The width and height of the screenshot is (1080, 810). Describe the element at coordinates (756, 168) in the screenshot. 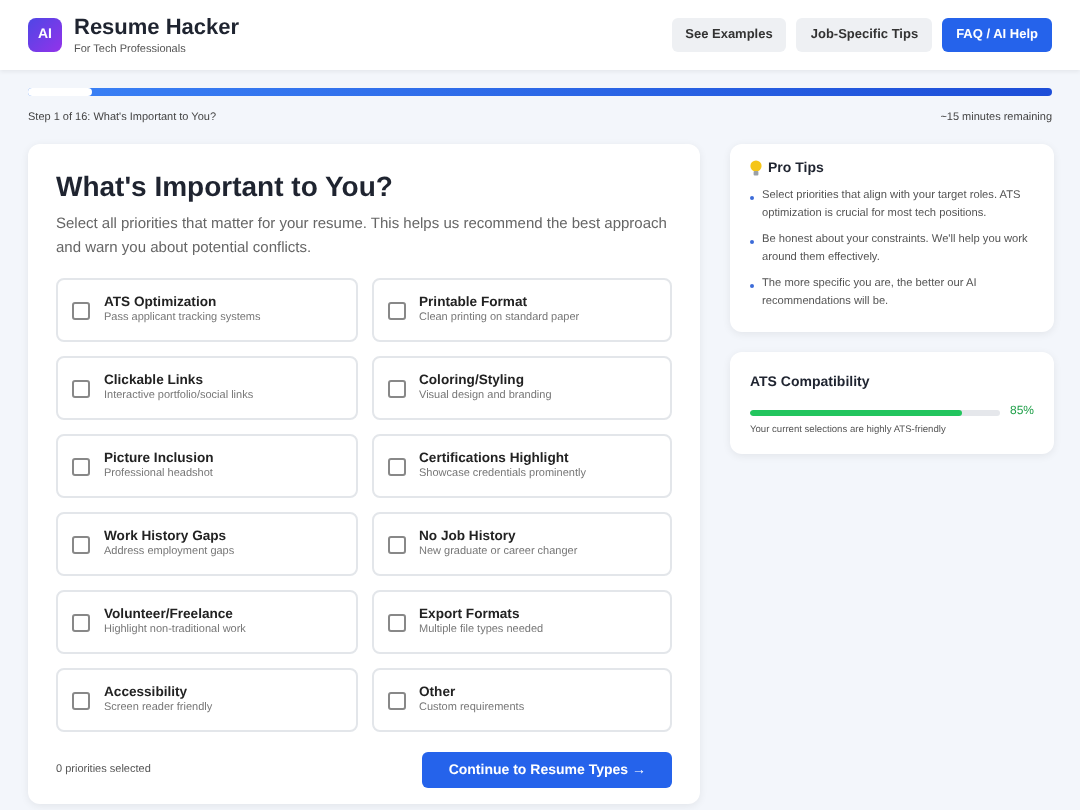

I see `lightbulb-icon` at that location.